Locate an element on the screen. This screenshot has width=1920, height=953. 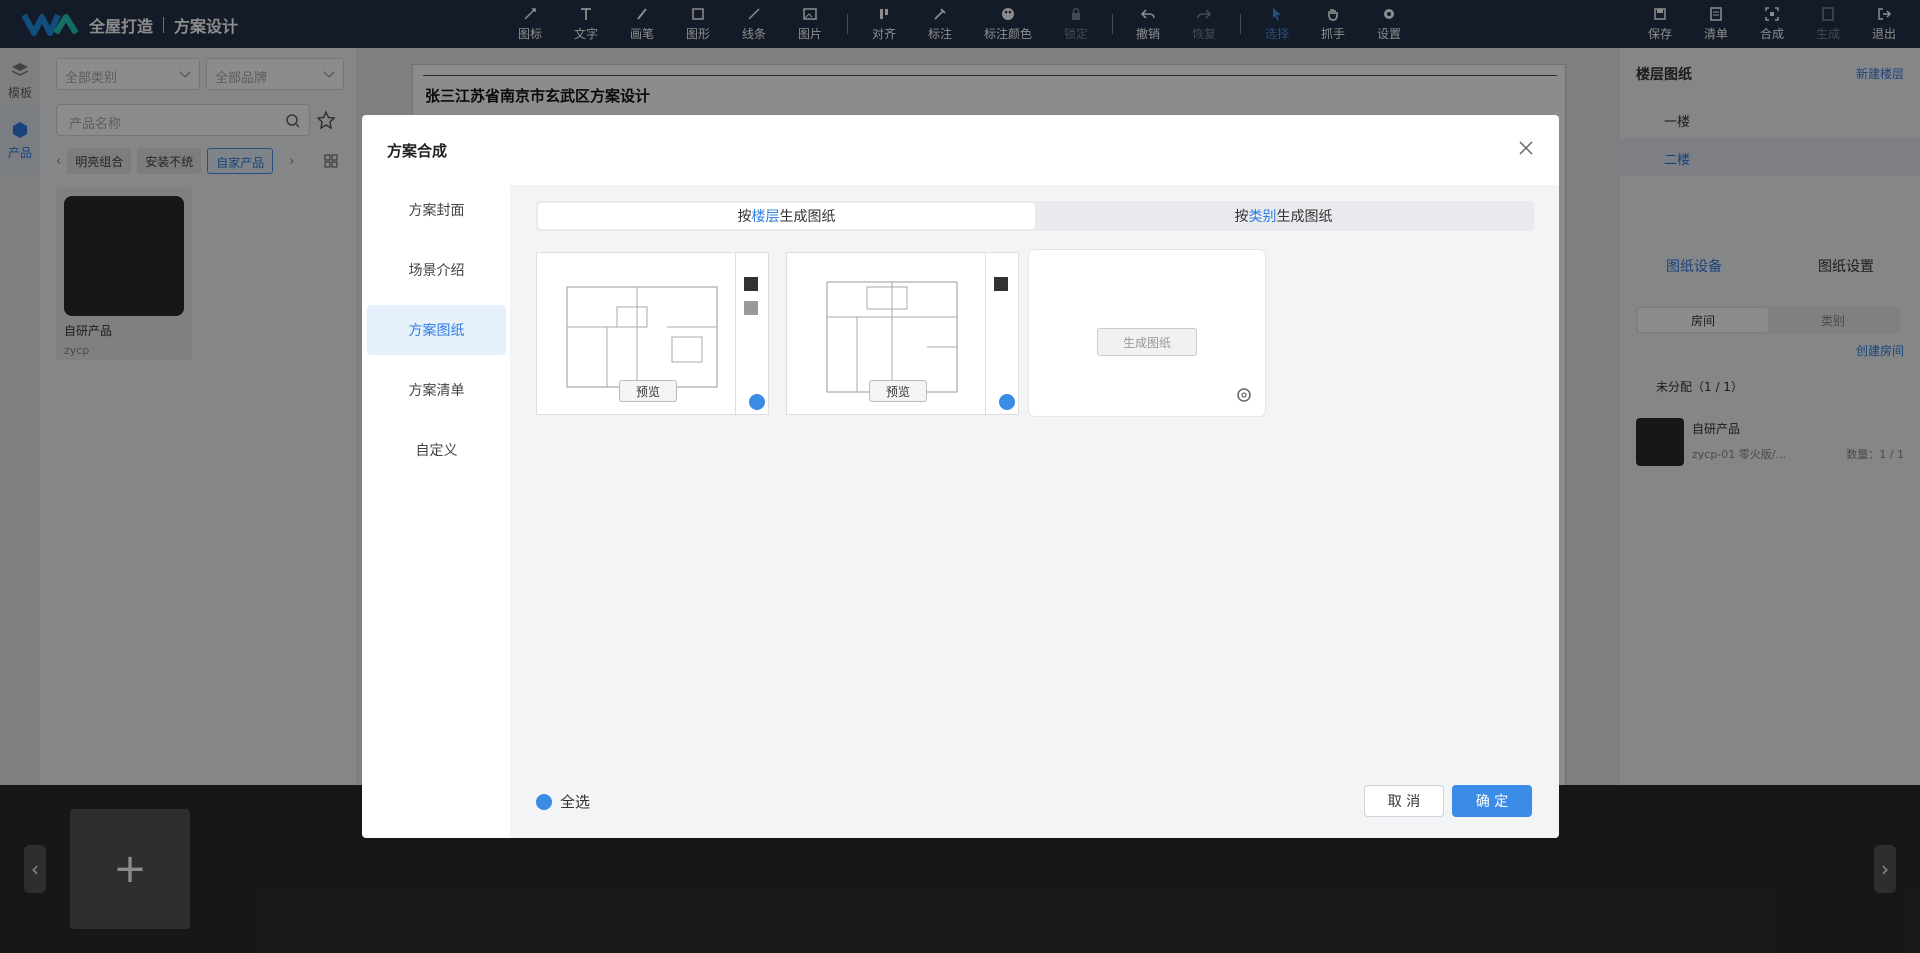
select-all-checkbox: 全选 is located at coordinates (563, 801).